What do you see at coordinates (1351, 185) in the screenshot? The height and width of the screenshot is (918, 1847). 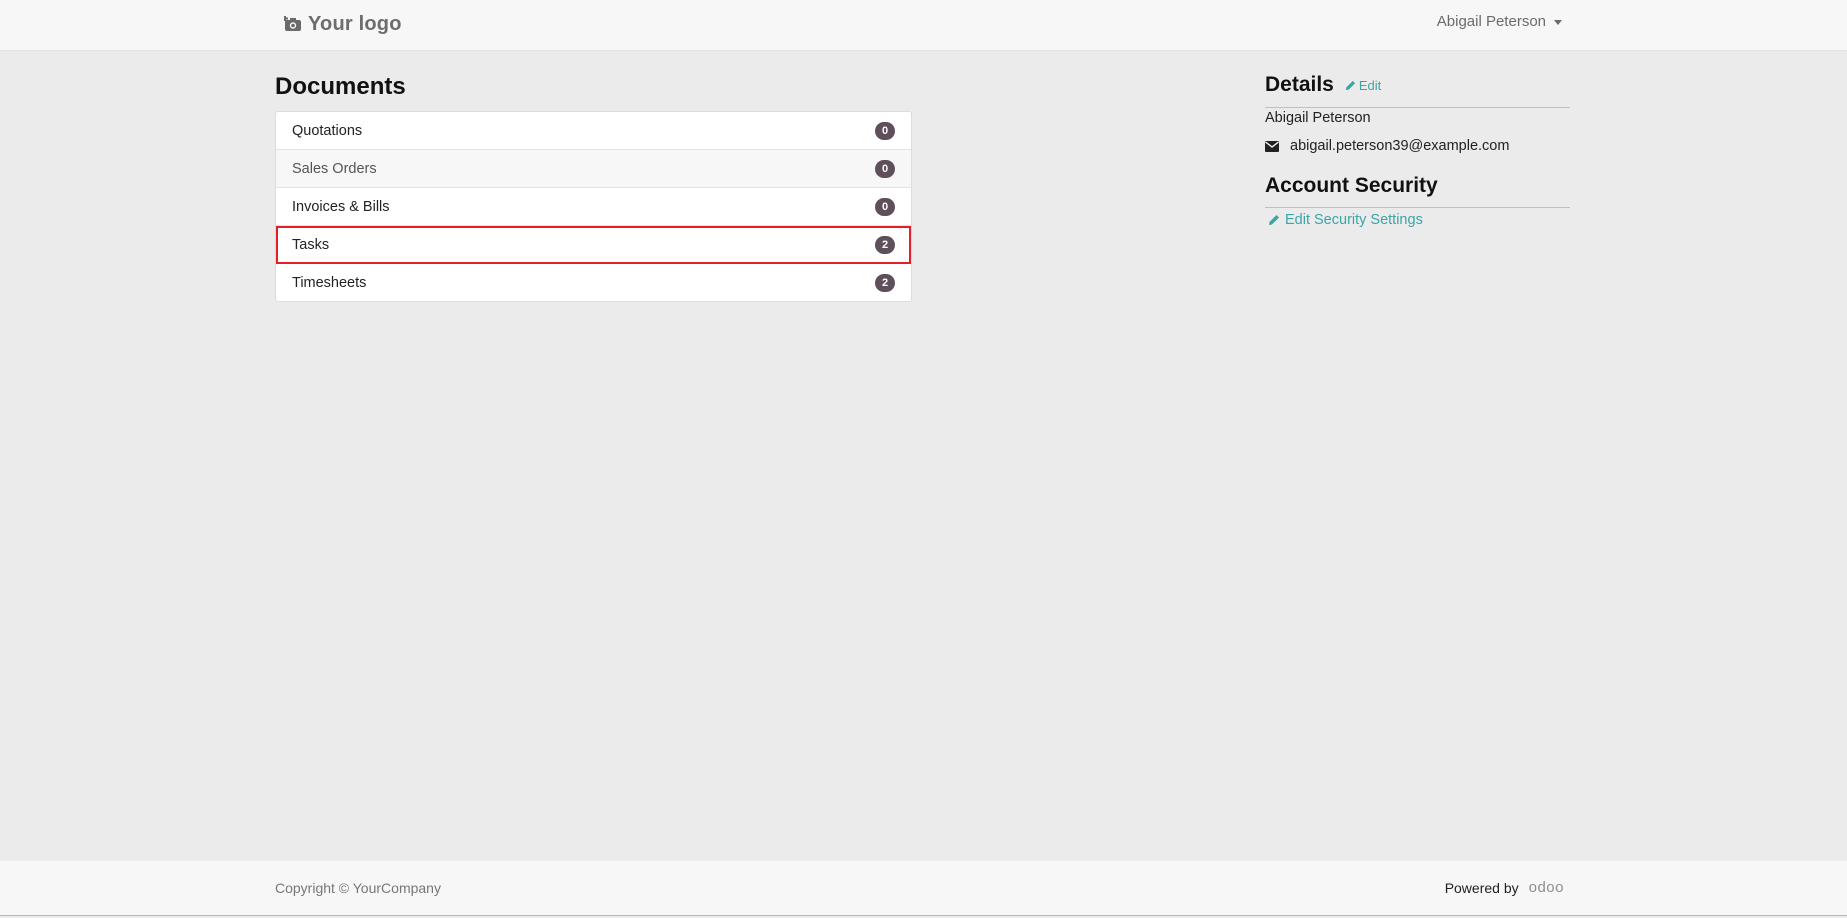 I see `account-security-title: Account Security` at bounding box center [1351, 185].